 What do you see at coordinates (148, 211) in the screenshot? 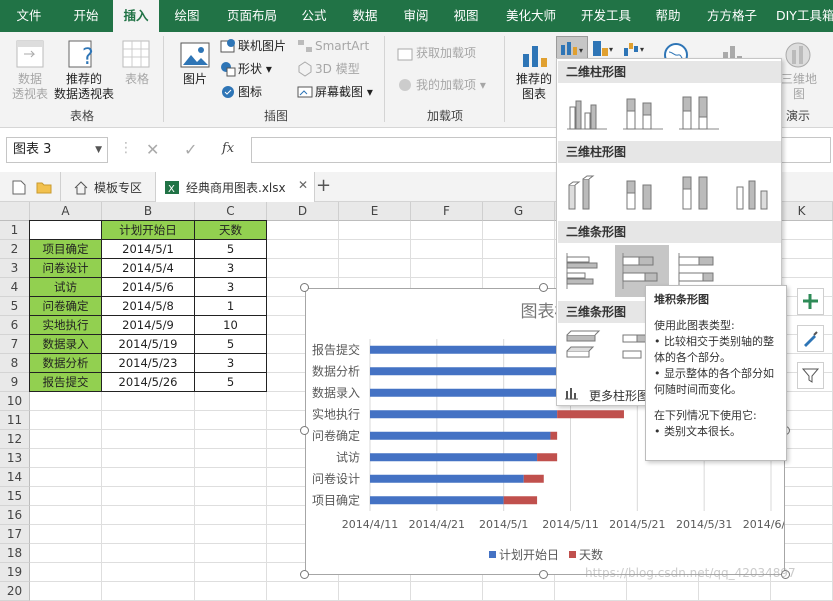
I see `column-header: B` at bounding box center [148, 211].